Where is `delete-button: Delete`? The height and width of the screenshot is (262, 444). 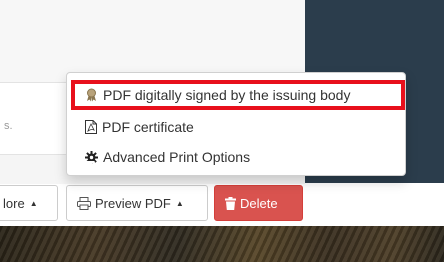
delete-button: Delete is located at coordinates (258, 203).